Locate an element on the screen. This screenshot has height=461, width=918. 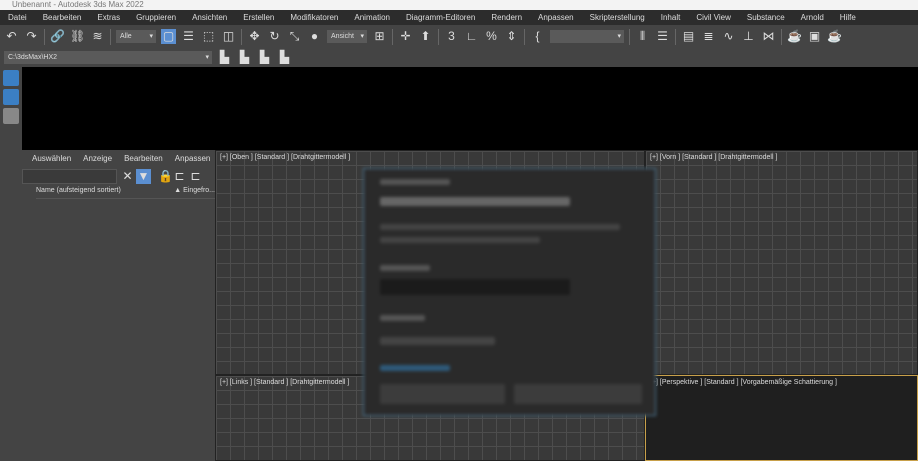
named-selection-dropdown is located at coordinates (587, 36).